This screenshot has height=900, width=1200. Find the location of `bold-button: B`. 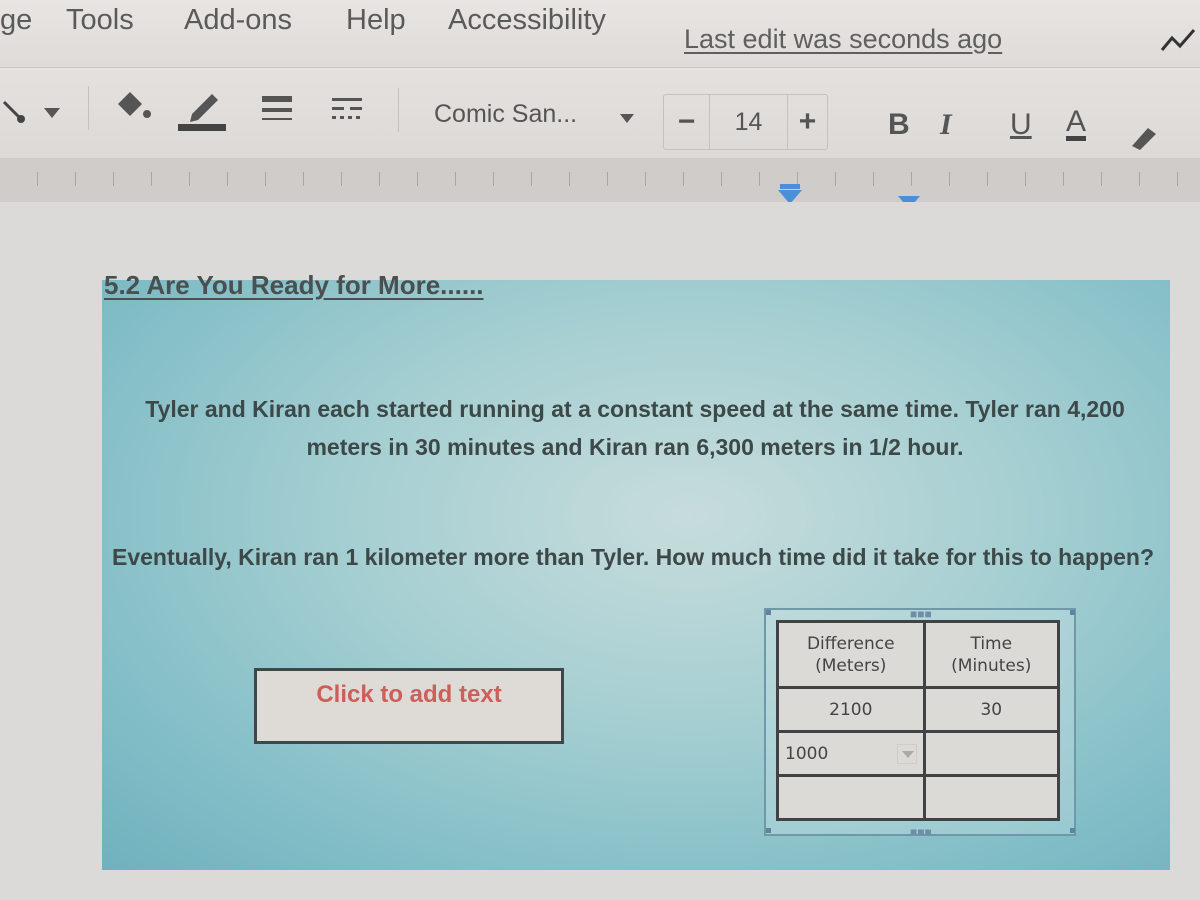

bold-button: B is located at coordinates (899, 125).